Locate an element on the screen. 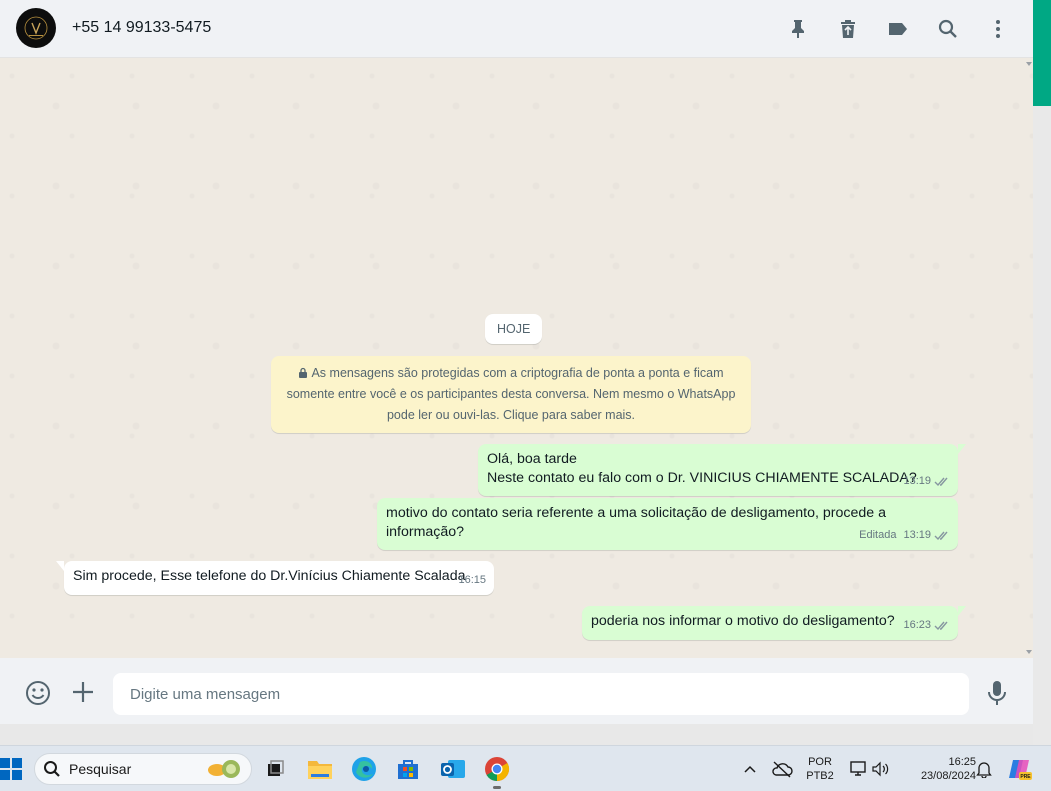  message-time: 16:23 is located at coordinates (917, 625).